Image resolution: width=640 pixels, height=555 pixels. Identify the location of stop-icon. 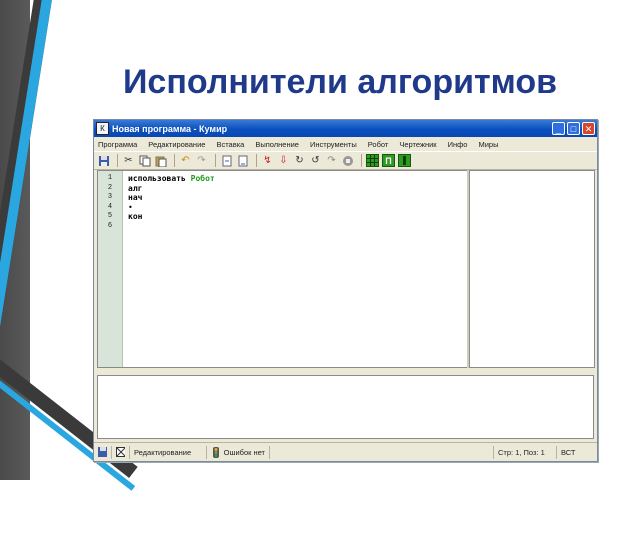
(347, 160).